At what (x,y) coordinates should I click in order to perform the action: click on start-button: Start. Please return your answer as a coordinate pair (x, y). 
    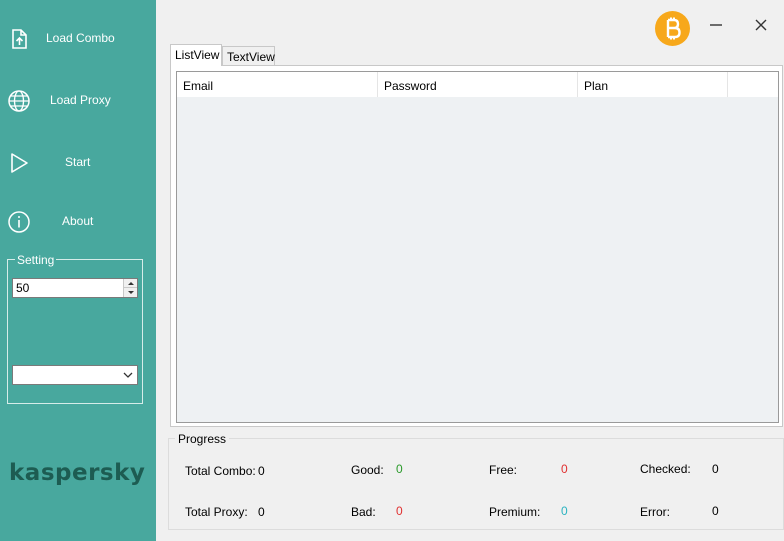
    Looking at the image, I should click on (78, 163).